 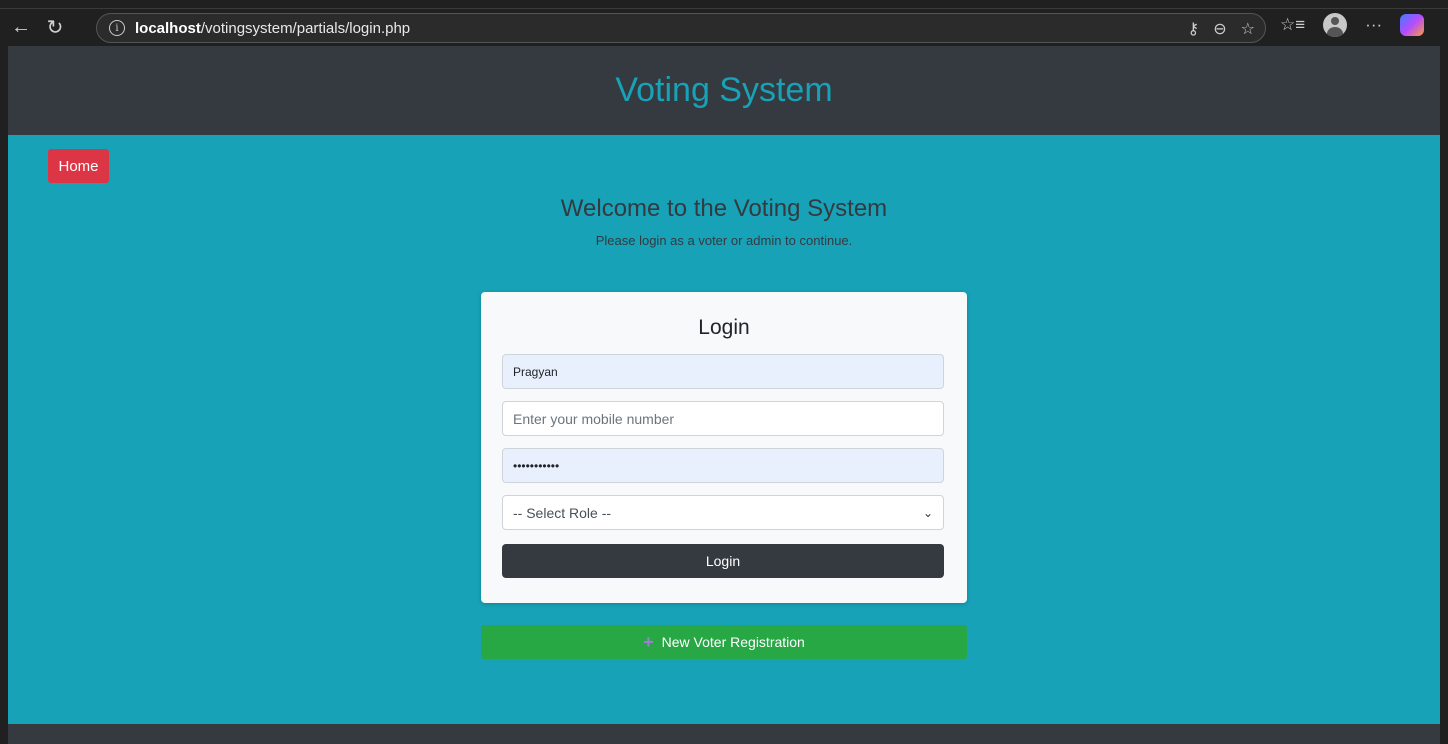 What do you see at coordinates (648, 641) in the screenshot?
I see `plus-icon: +` at bounding box center [648, 641].